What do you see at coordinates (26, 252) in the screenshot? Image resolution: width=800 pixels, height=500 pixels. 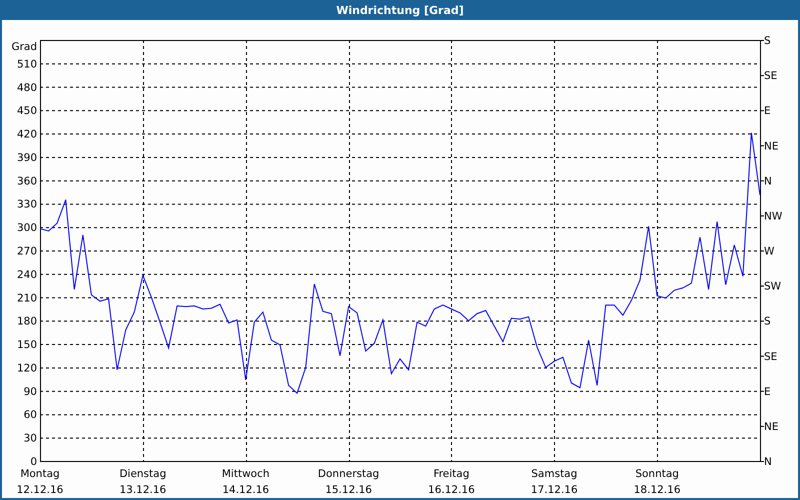 I see `y-axis-label: 270` at bounding box center [26, 252].